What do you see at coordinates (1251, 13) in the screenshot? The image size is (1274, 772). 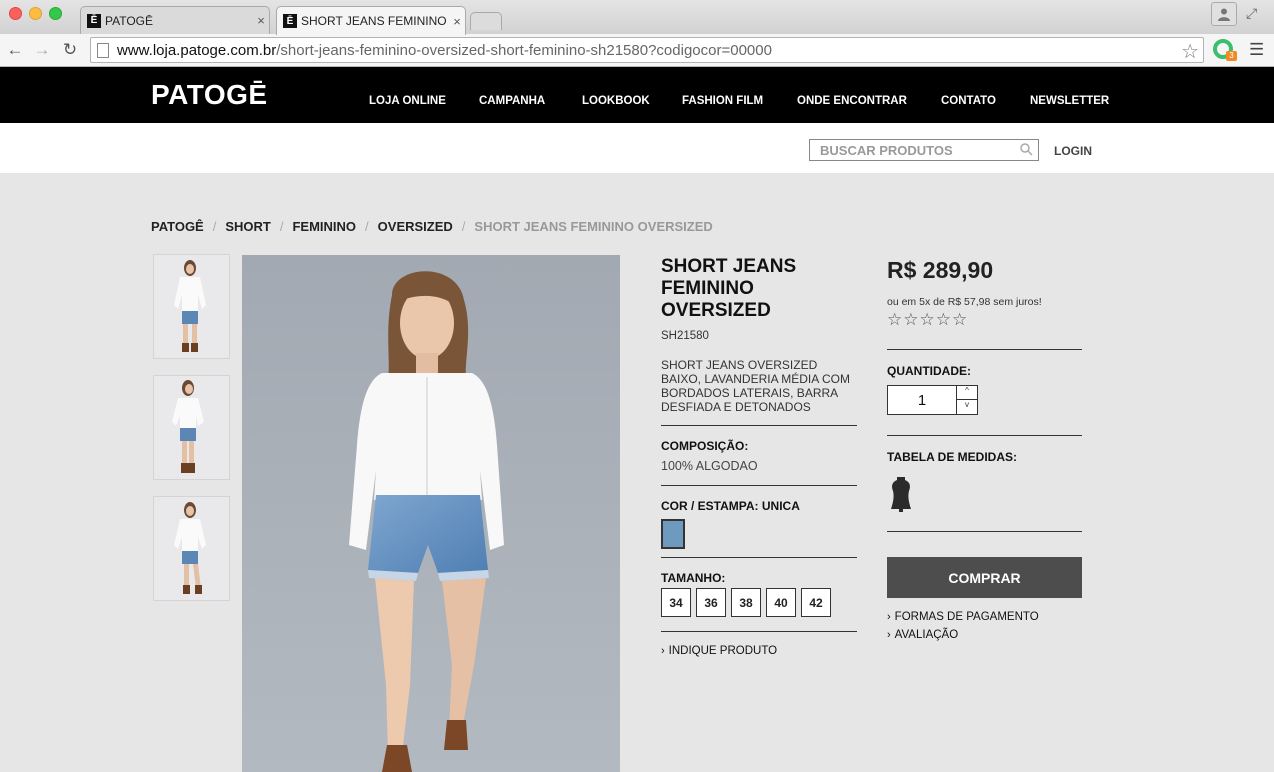 I see `fullscreen-icon: ⤢` at bounding box center [1251, 13].